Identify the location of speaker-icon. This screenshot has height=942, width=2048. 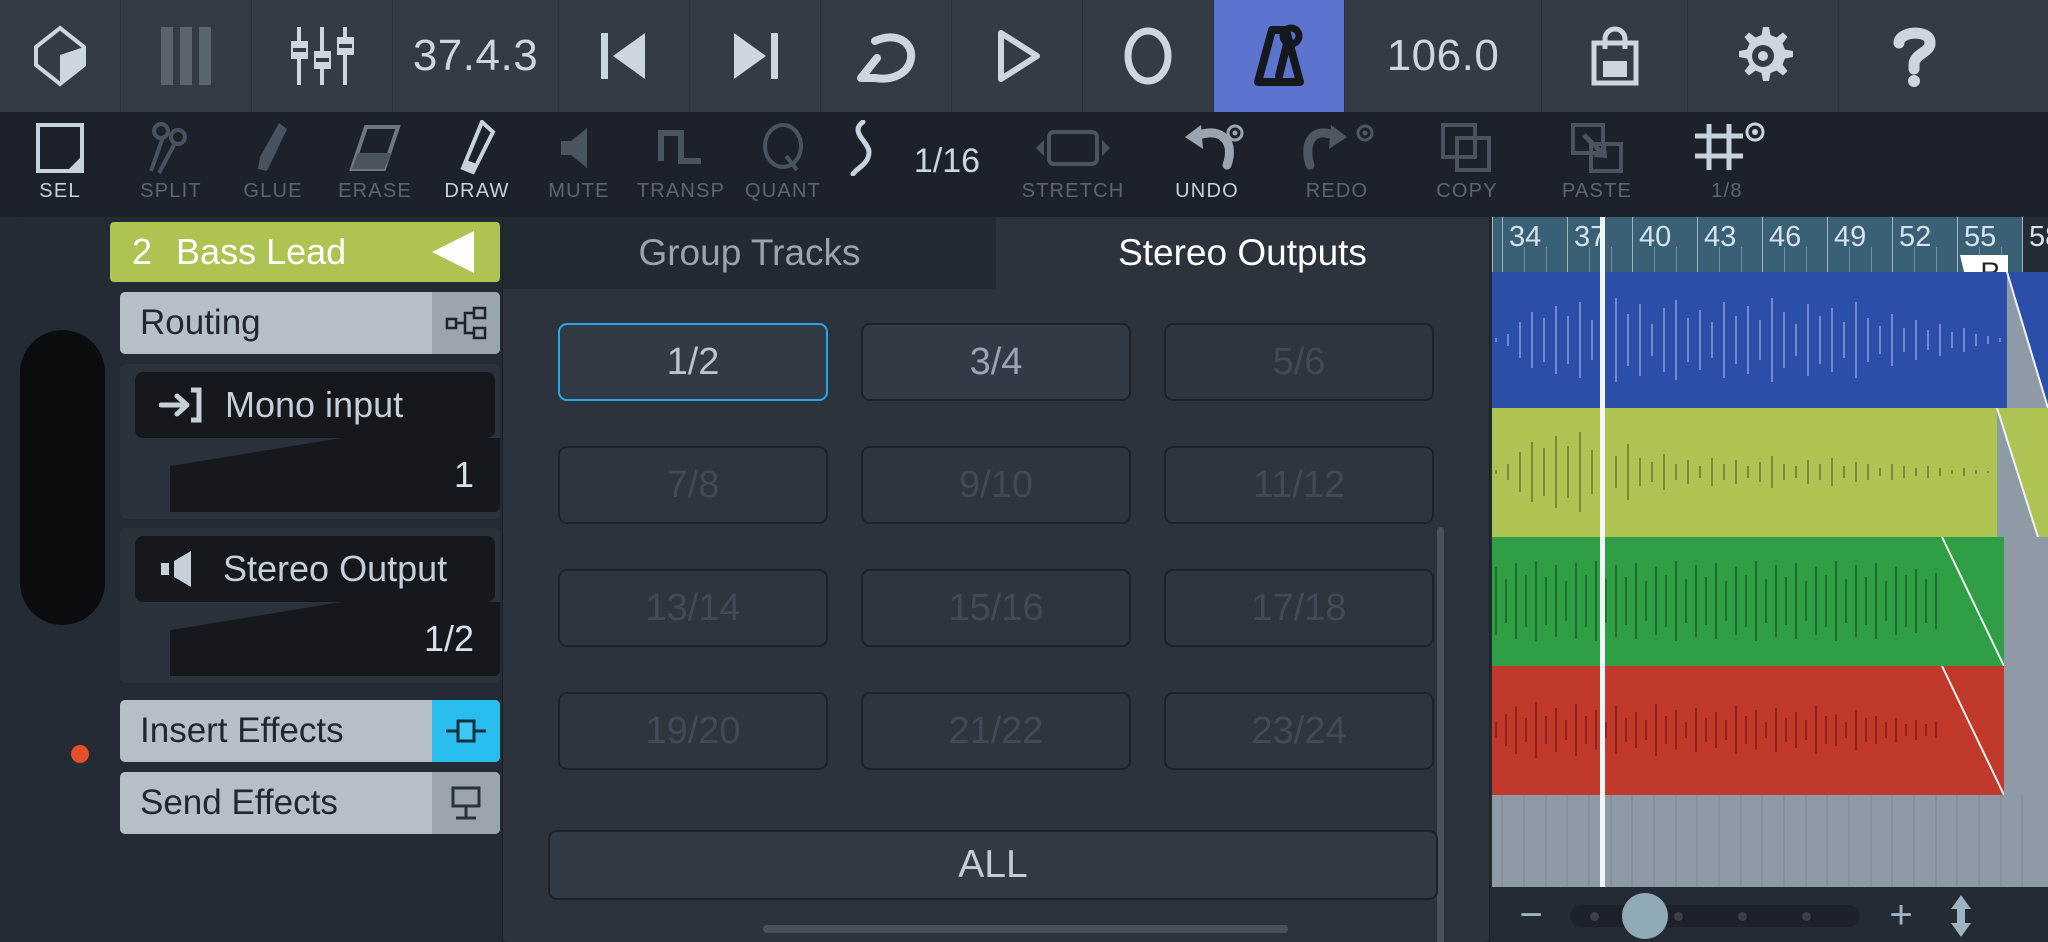
(180, 569).